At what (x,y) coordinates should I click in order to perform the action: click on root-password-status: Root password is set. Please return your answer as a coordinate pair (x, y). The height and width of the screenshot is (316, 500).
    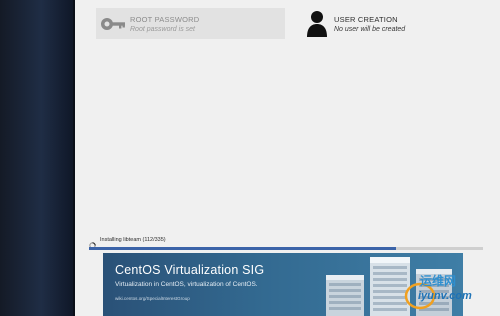
    Looking at the image, I should click on (162, 29).